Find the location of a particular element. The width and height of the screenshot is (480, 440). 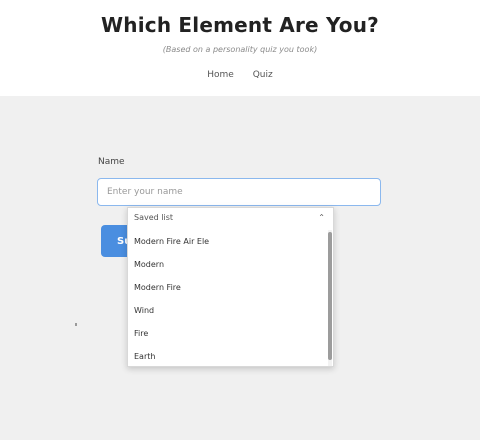

dropdown-header: Saved list is located at coordinates (154, 217).